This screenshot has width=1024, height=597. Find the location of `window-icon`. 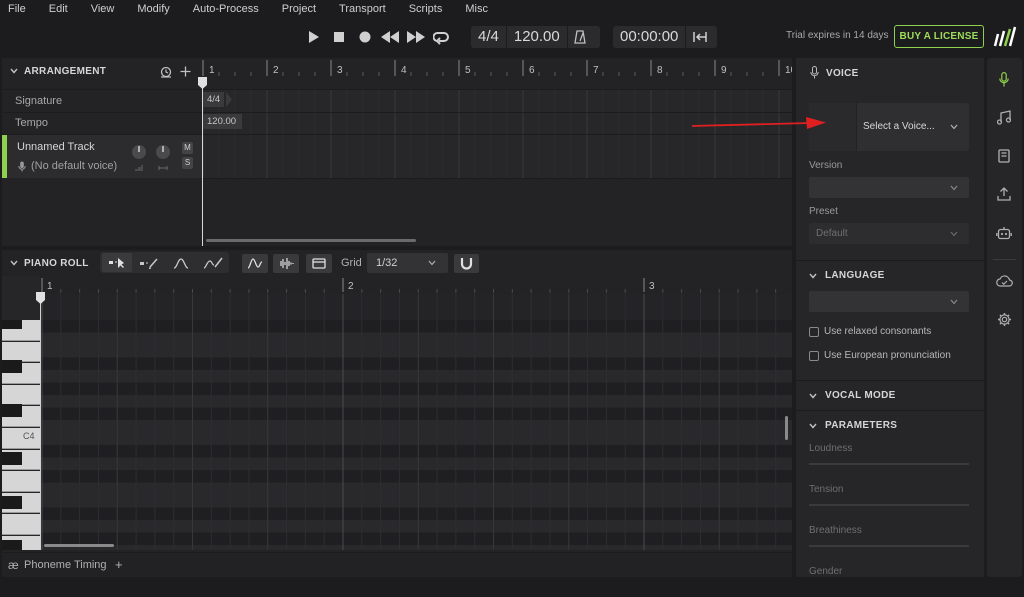

window-icon is located at coordinates (319, 263).